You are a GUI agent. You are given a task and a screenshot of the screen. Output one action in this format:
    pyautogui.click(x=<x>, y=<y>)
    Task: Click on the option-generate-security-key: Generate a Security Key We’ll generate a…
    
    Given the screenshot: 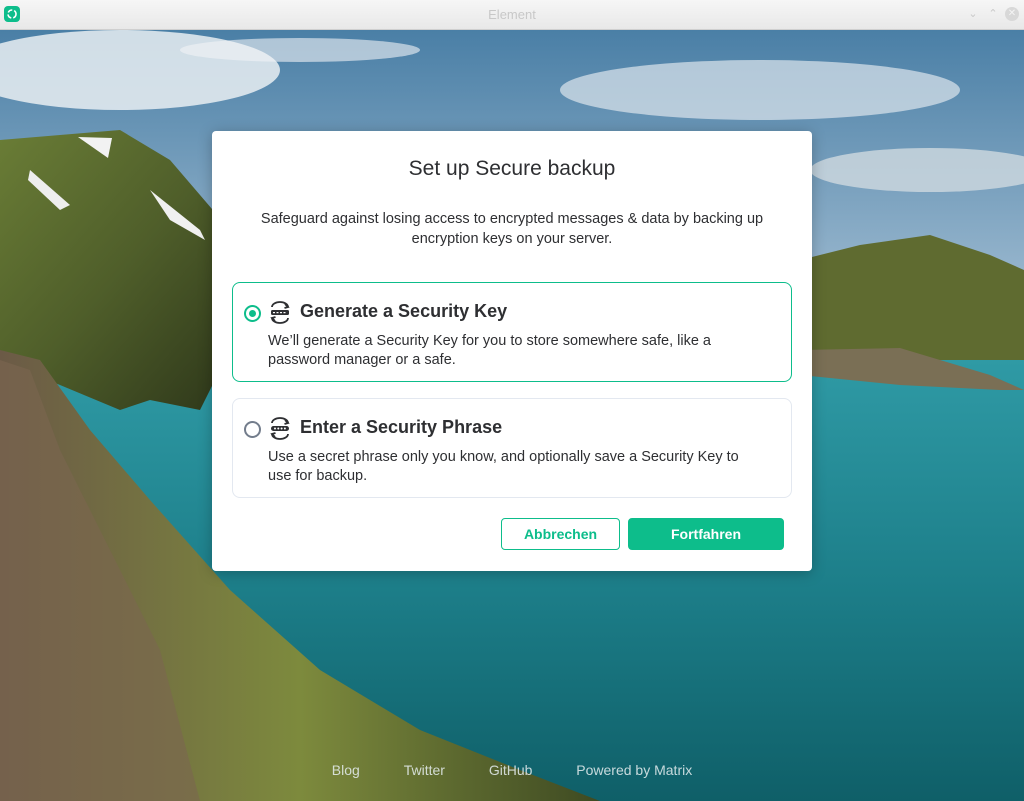 What is the action you would take?
    pyautogui.click(x=512, y=332)
    